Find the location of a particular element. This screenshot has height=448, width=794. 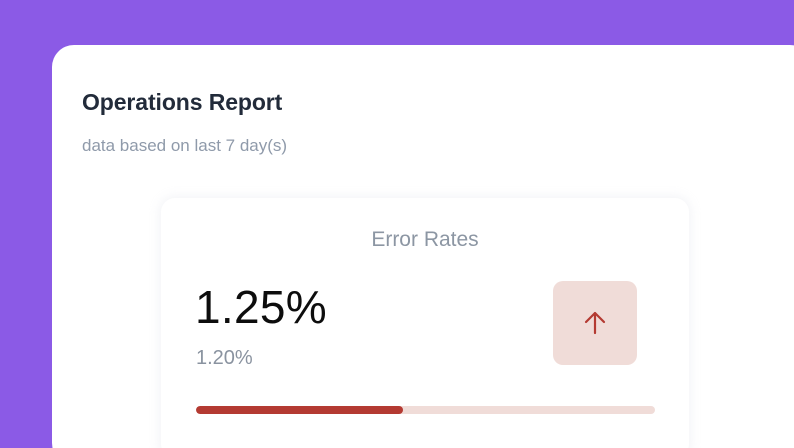

trend-indicator is located at coordinates (595, 323).